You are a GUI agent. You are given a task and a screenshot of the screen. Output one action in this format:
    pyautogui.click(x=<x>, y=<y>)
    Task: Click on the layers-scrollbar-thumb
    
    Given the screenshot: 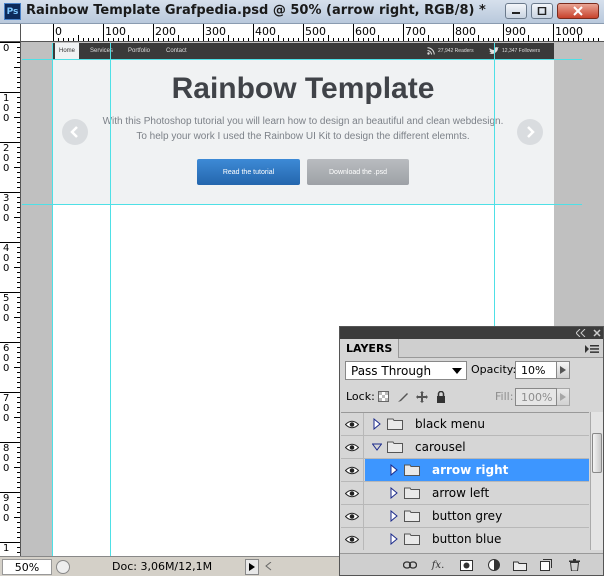 What is the action you would take?
    pyautogui.click(x=597, y=453)
    